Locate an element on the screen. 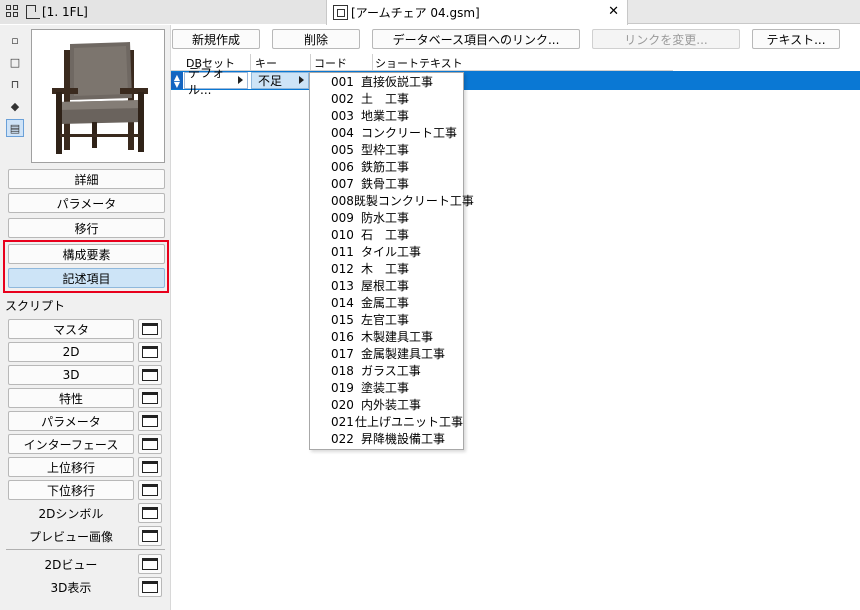 The height and width of the screenshot is (610, 860). script-3d-button: 3D is located at coordinates (71, 375).